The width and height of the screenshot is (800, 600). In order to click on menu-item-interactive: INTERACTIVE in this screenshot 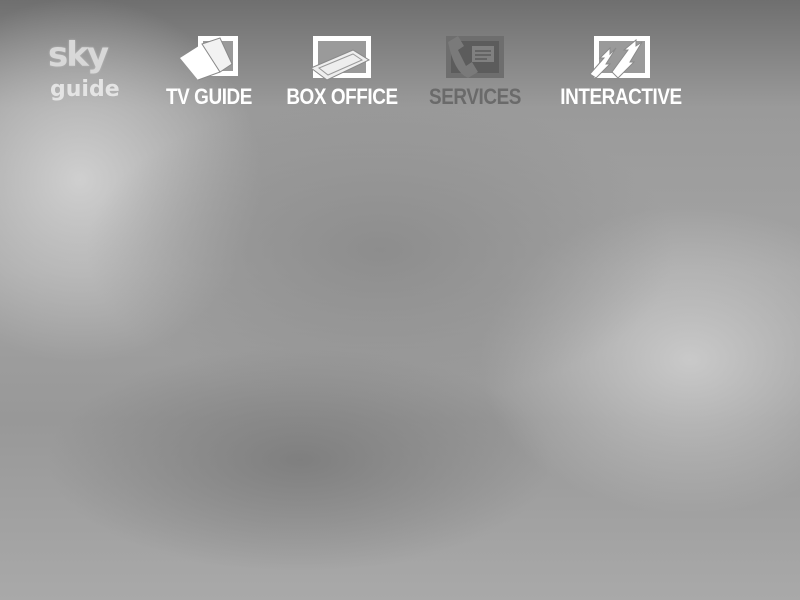, I will do `click(621, 72)`.